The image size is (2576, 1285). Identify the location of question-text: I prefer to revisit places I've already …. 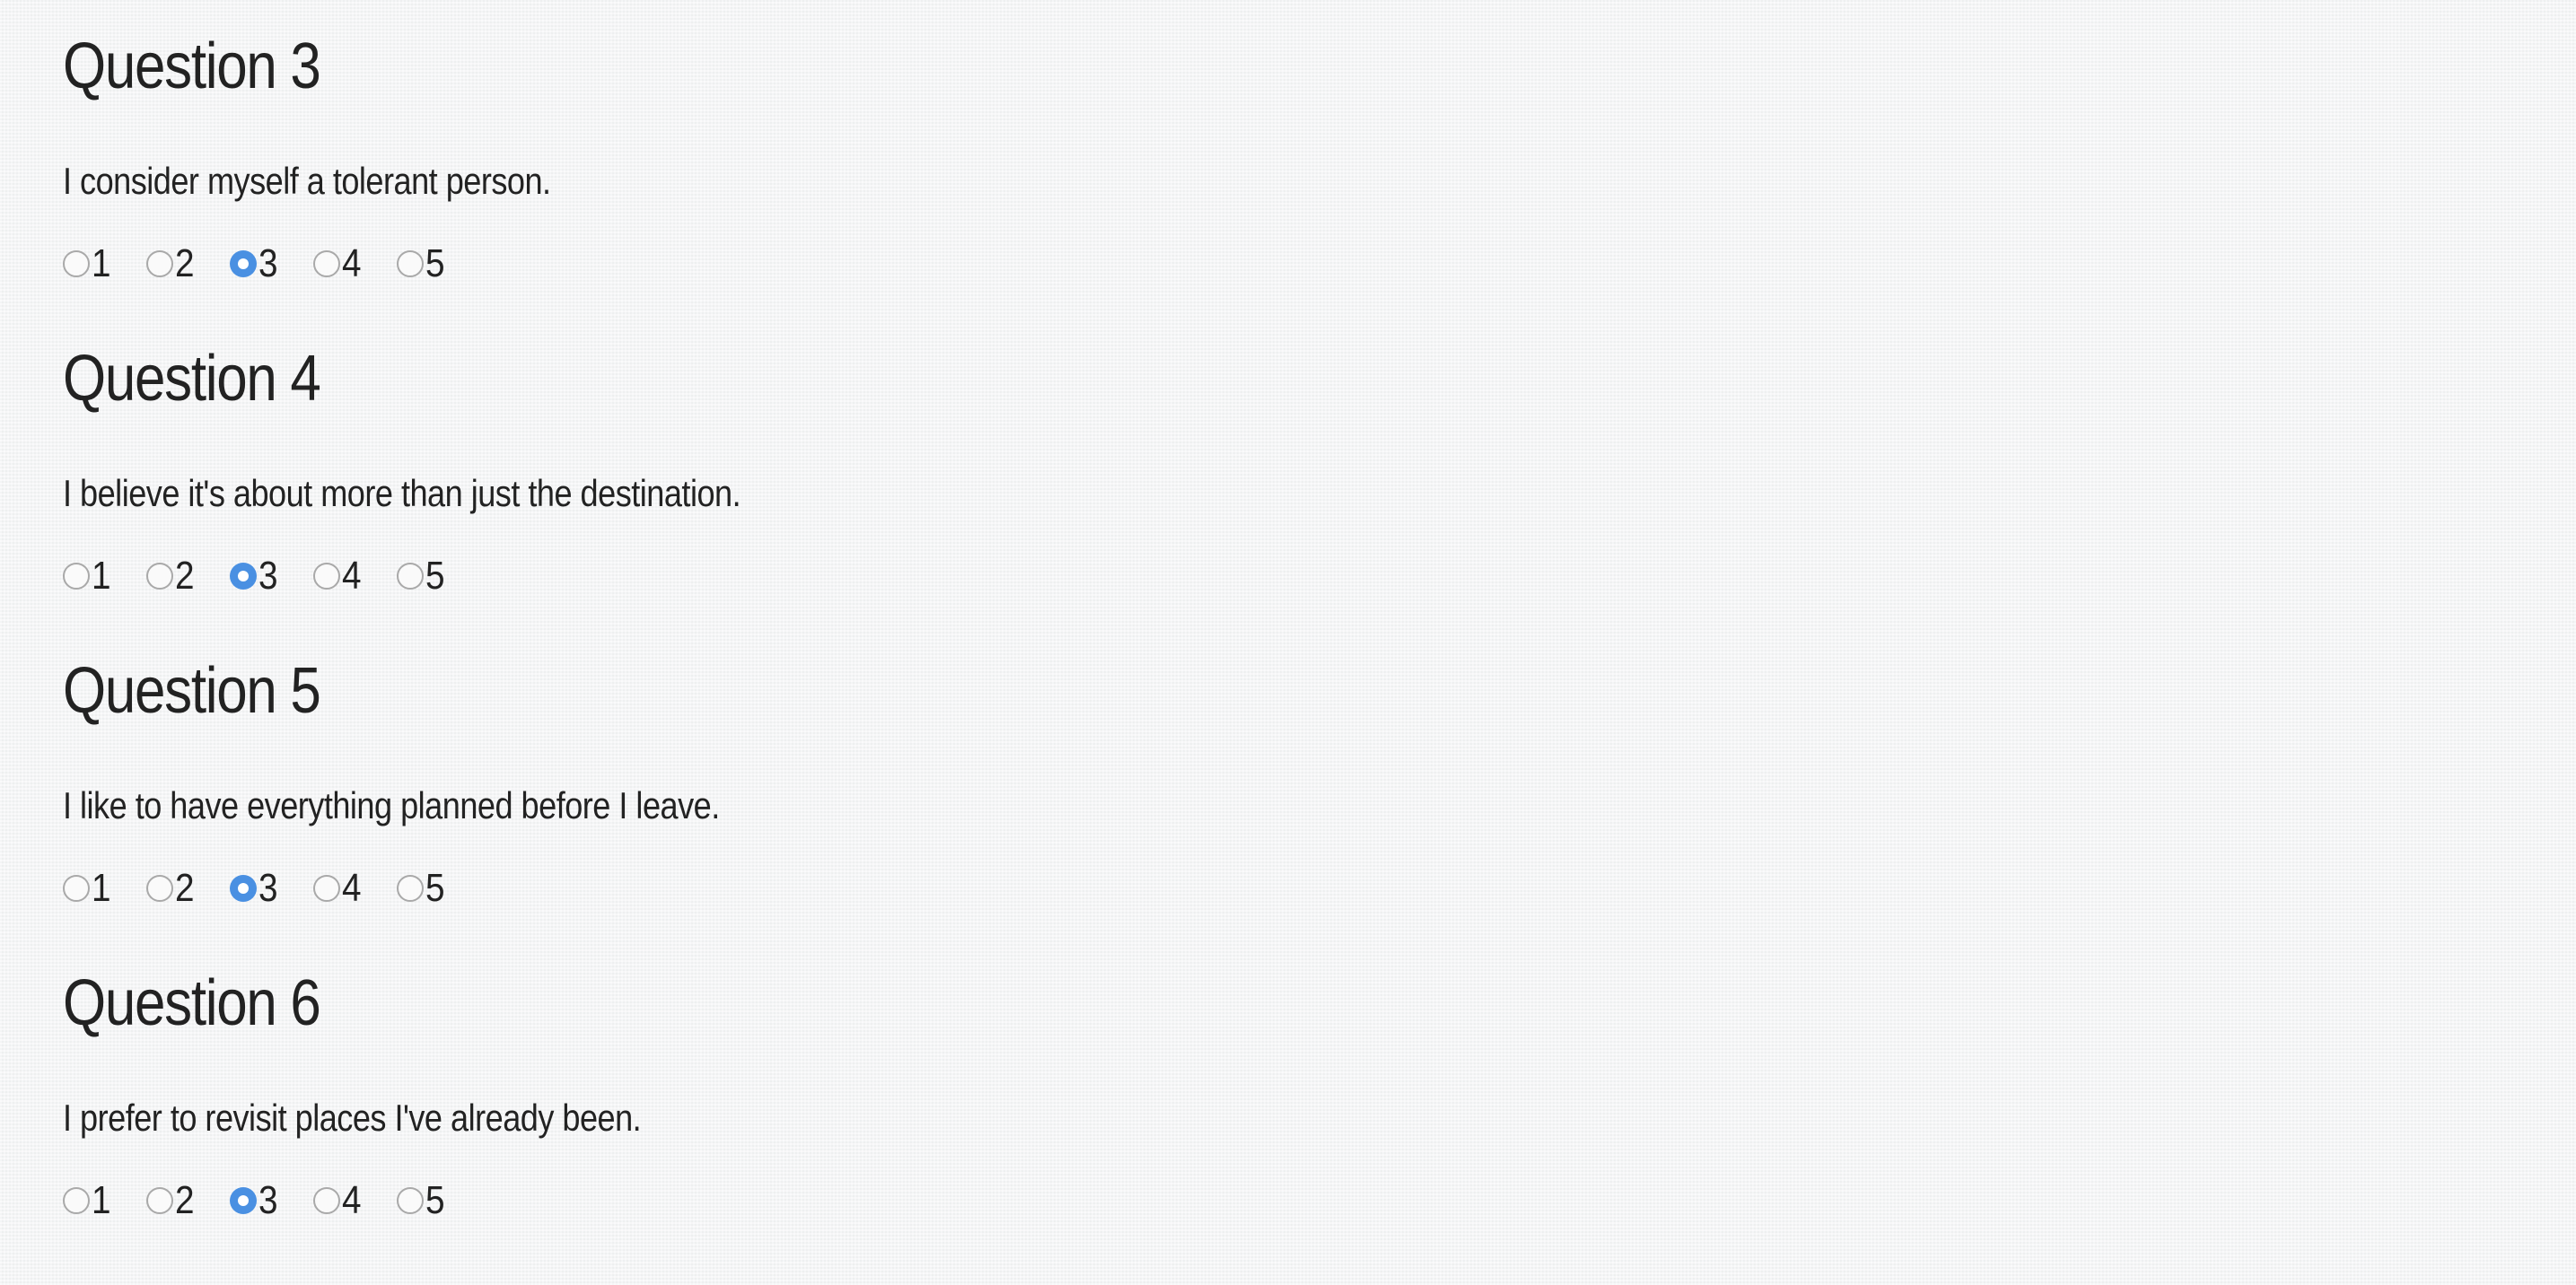
(352, 1118).